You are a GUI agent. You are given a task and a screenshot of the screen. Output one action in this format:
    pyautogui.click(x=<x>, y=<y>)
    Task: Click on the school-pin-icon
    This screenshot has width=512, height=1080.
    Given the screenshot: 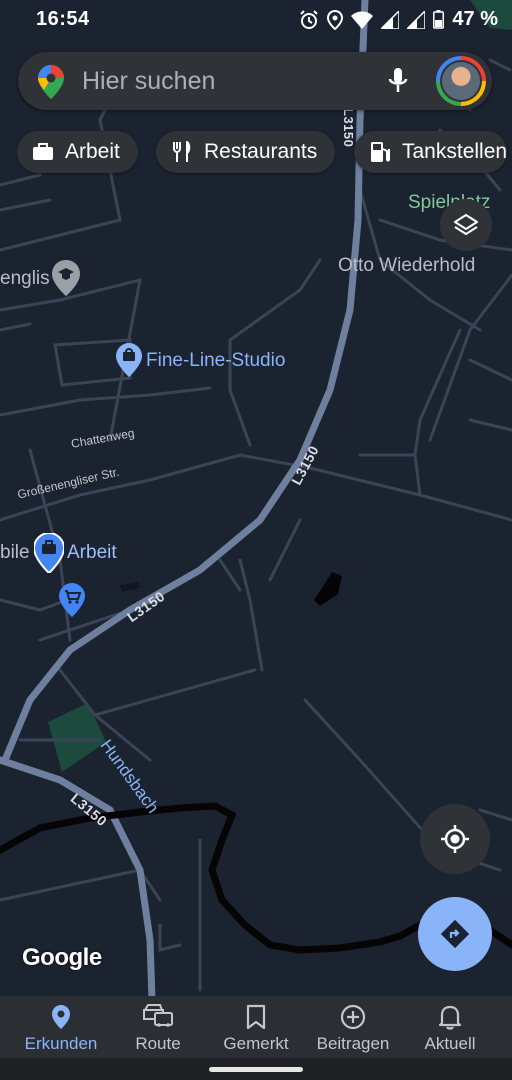 What is the action you would take?
    pyautogui.click(x=66, y=278)
    